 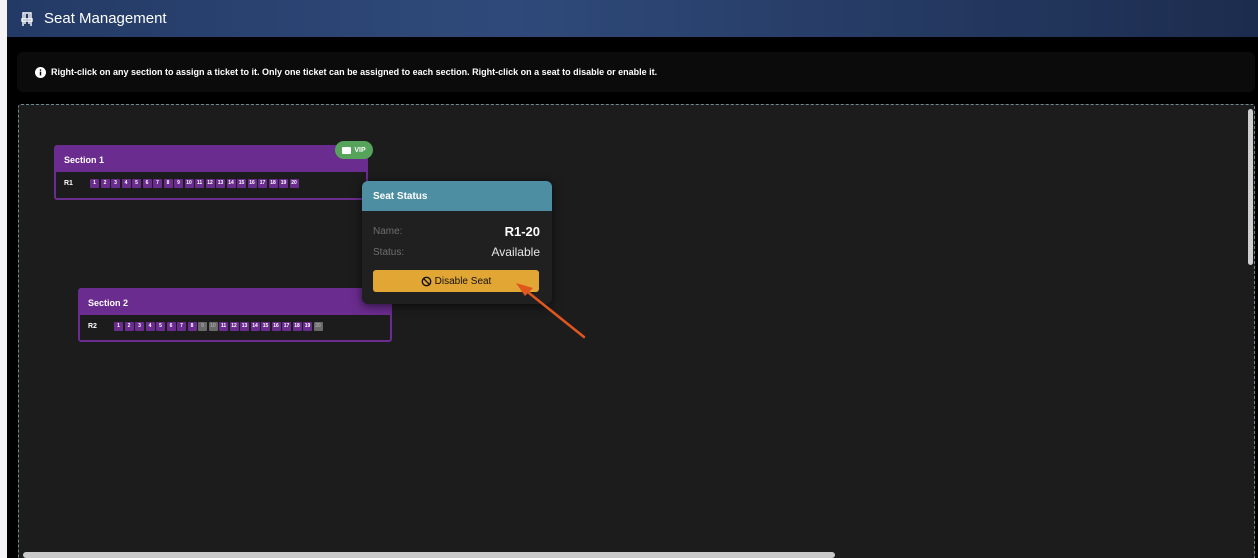 What do you see at coordinates (235, 302) in the screenshot?
I see `section-header: Section 2` at bounding box center [235, 302].